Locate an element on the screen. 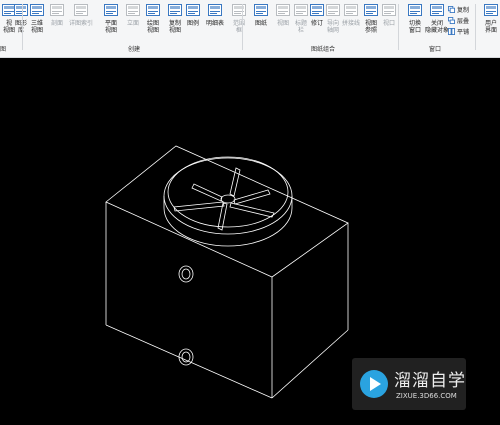  tool-button-user-interface: 用户 界面 is located at coordinates (490, 22).